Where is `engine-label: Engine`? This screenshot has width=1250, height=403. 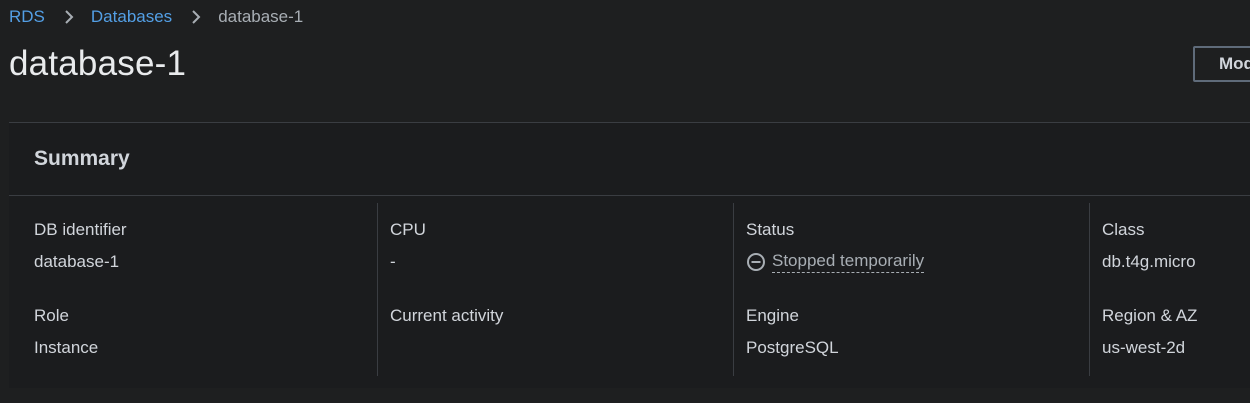 engine-label: Engine is located at coordinates (772, 315).